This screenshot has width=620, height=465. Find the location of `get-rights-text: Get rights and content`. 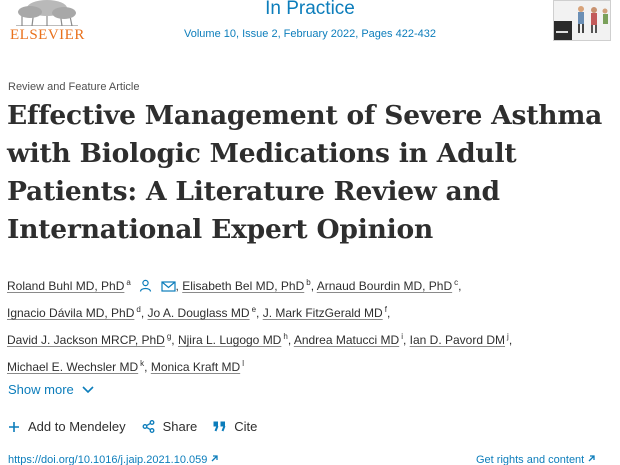

get-rights-text: Get rights and content is located at coordinates (530, 459).